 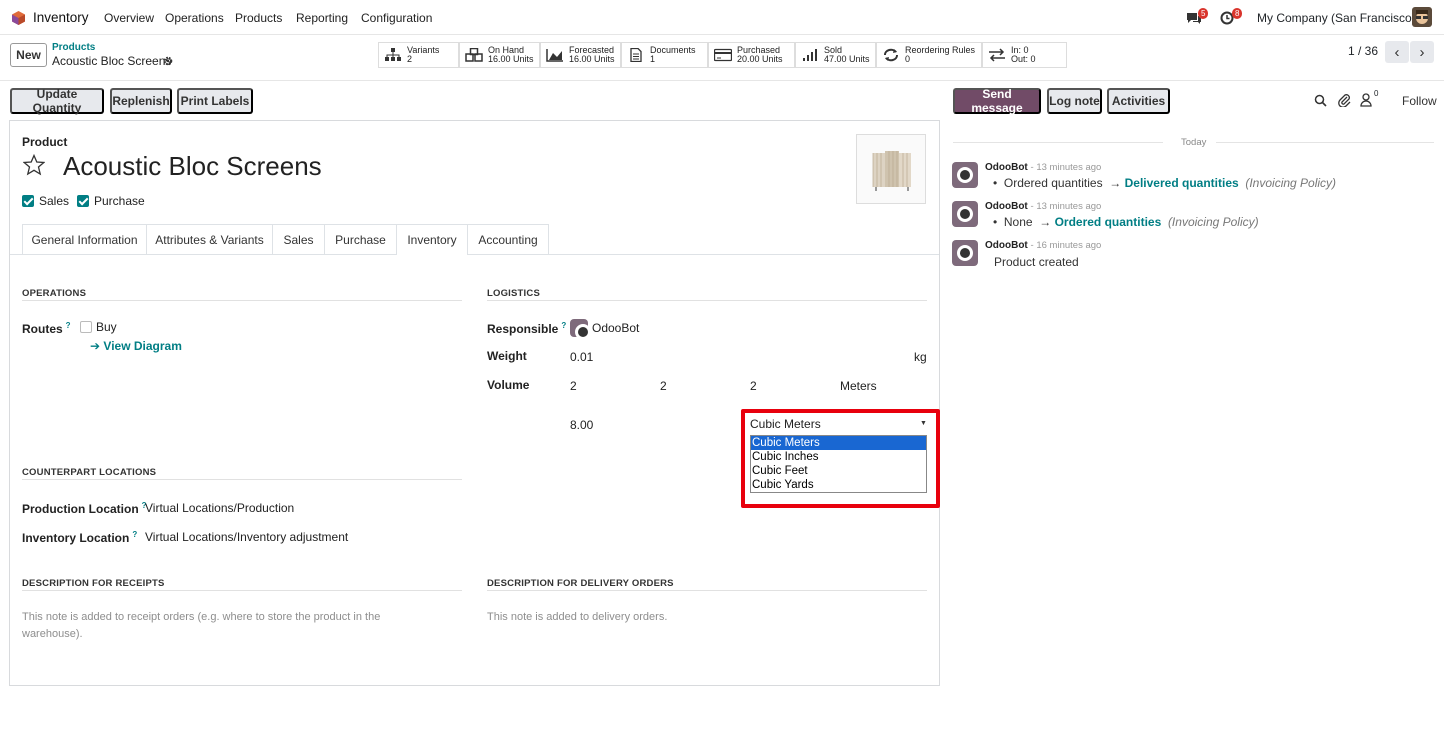 I want to click on volume-field: 8.00, so click(x=581, y=425).